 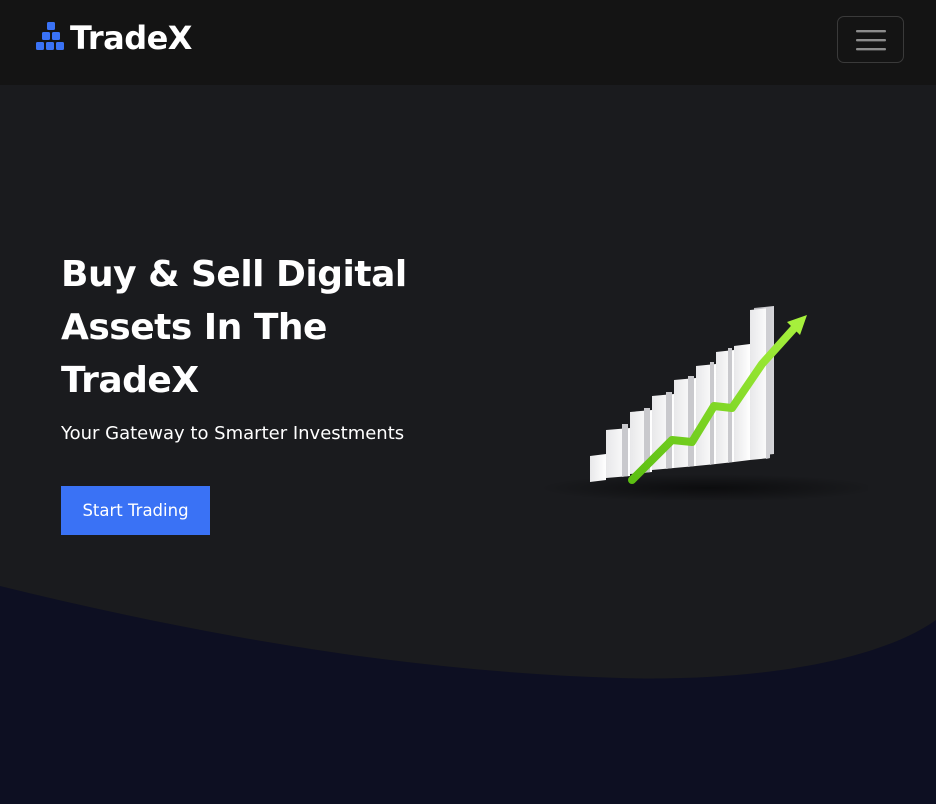 What do you see at coordinates (703, 403) in the screenshot?
I see `growth-bar-chart-arrow-icon` at bounding box center [703, 403].